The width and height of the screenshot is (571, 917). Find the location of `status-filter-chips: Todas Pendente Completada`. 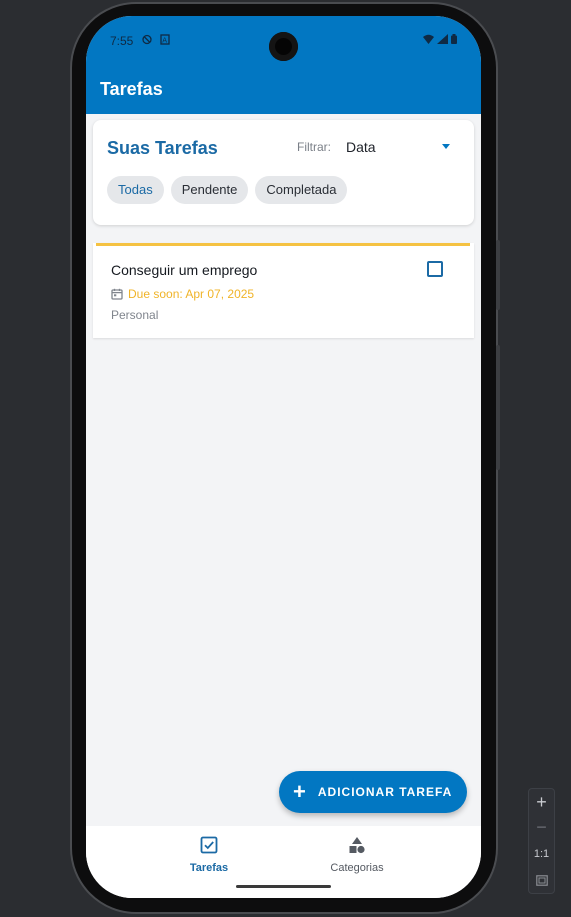

status-filter-chips: Todas Pendente Completada is located at coordinates (227, 190).